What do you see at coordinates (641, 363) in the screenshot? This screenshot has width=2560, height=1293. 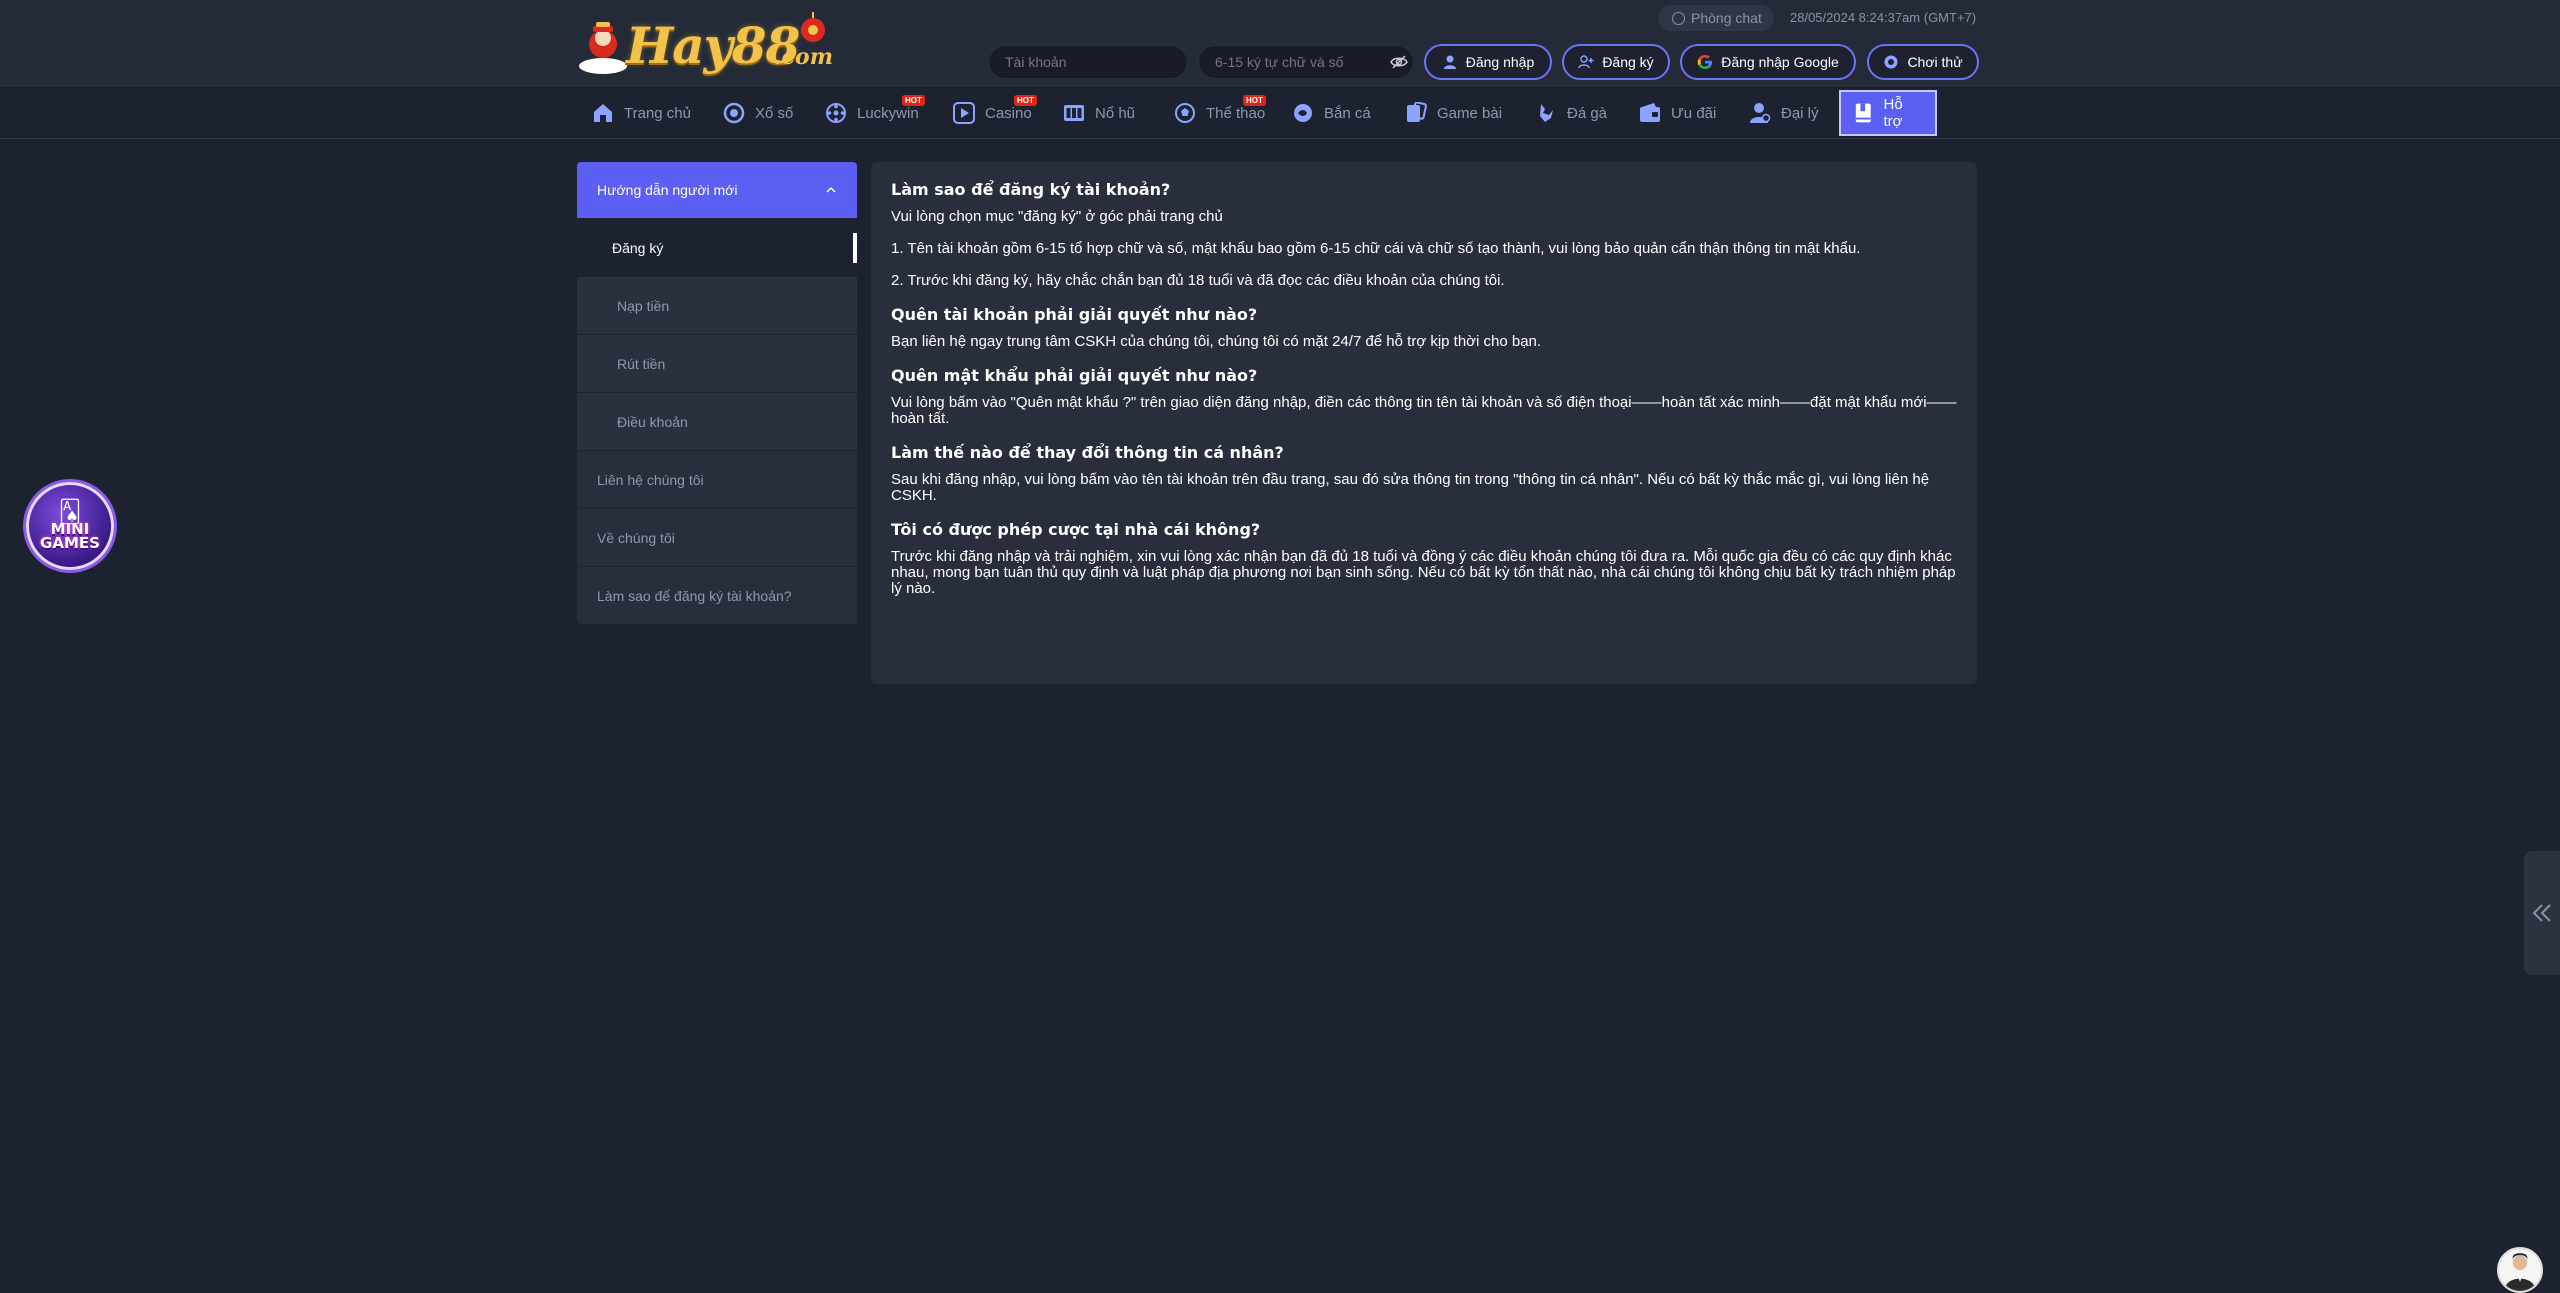 I see `sidebar-item-label: Rút tiền` at bounding box center [641, 363].